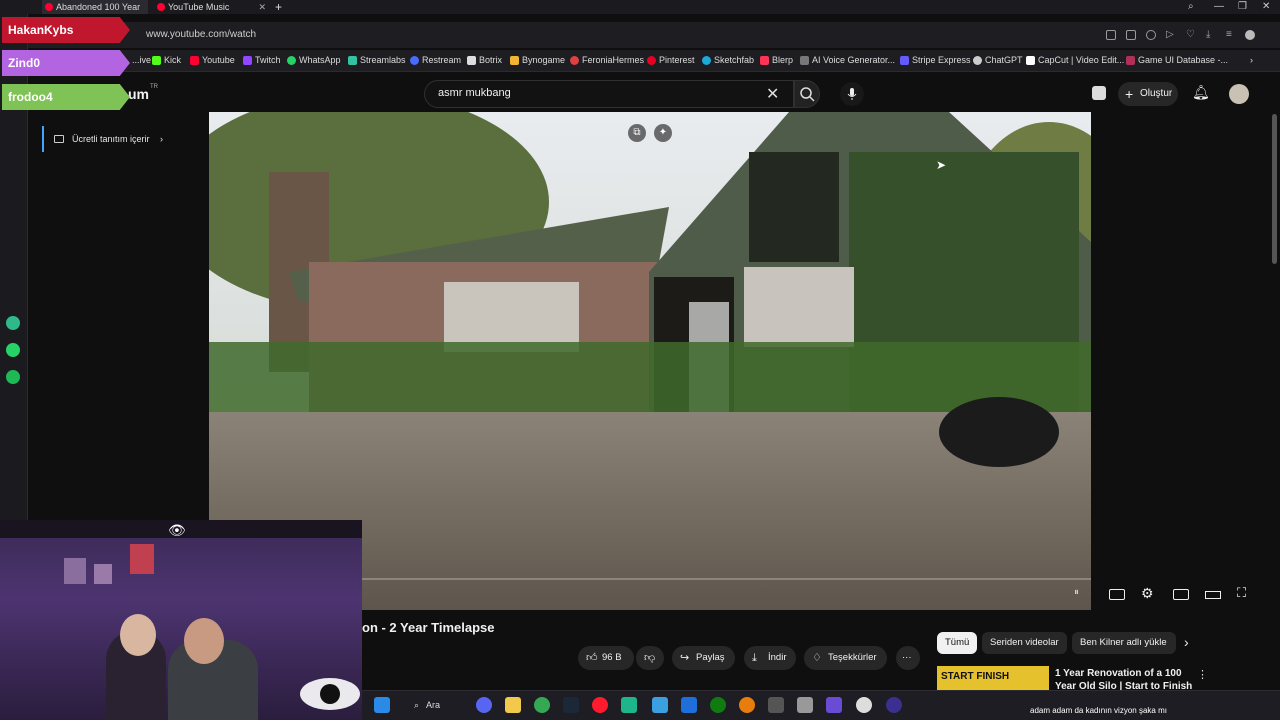 The height and width of the screenshot is (720, 1280). What do you see at coordinates (571, 705) in the screenshot?
I see `steam-icon` at bounding box center [571, 705].